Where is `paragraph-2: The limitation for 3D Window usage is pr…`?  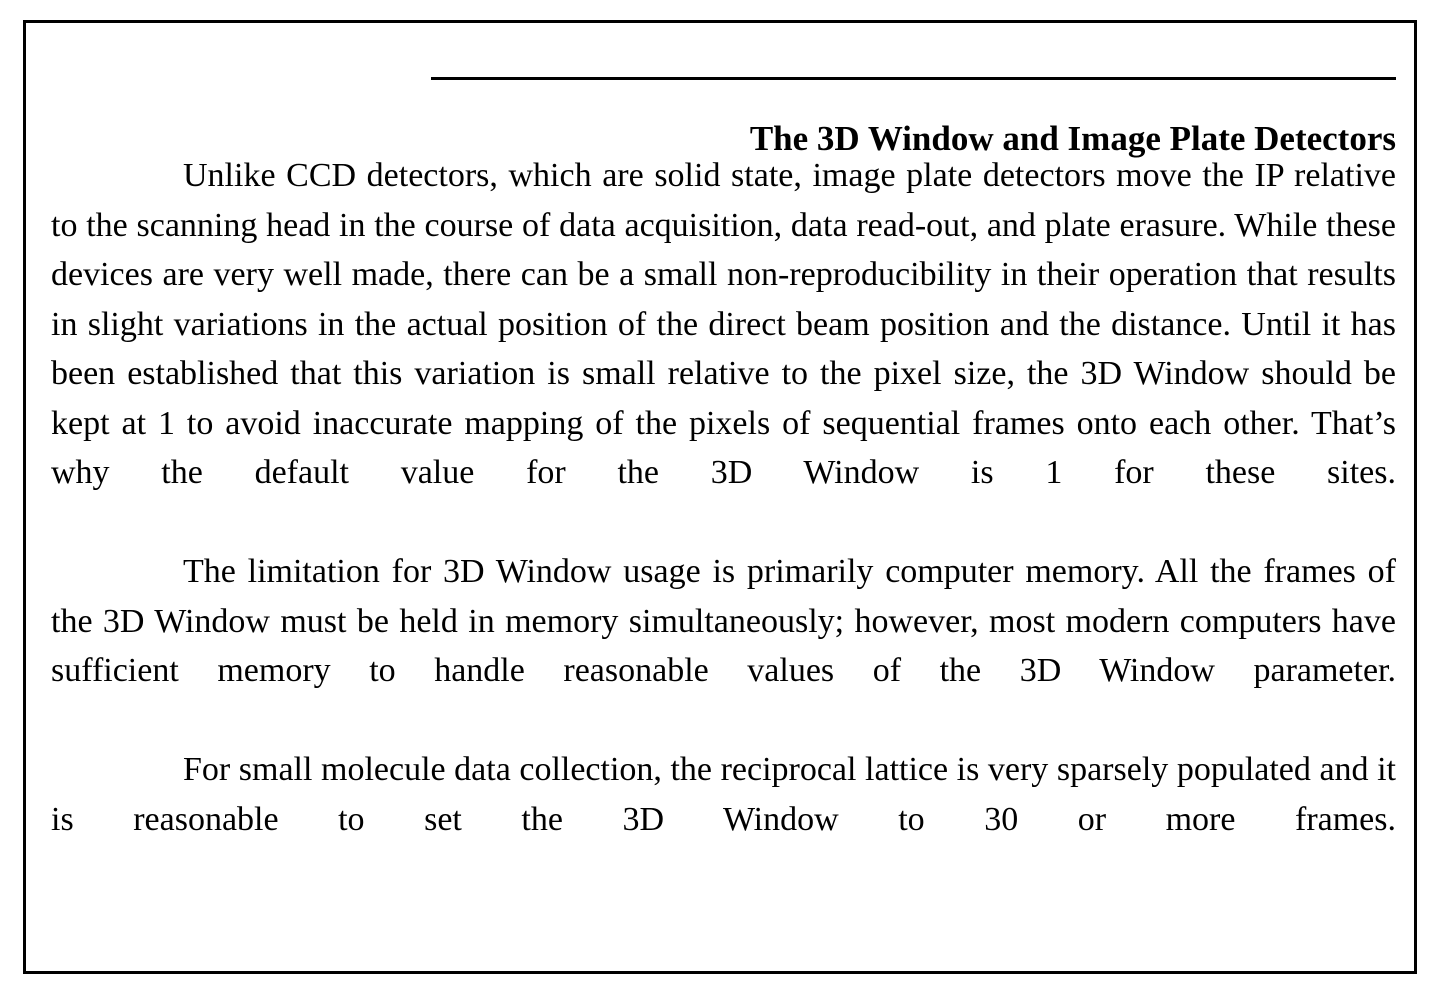 paragraph-2: The limitation for 3D Window usage is pr… is located at coordinates (723, 621).